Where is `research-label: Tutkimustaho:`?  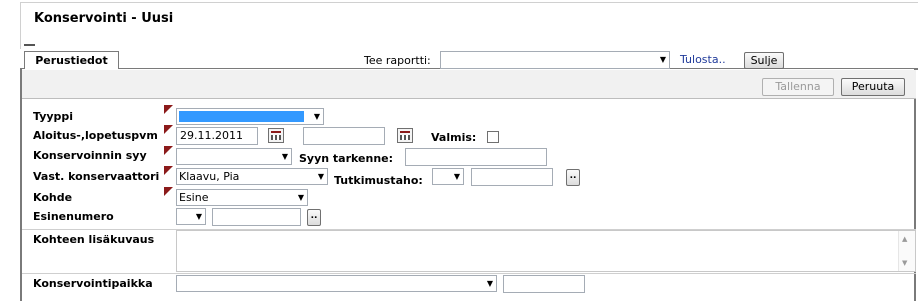
research-label: Tutkimustaho: is located at coordinates (378, 180).